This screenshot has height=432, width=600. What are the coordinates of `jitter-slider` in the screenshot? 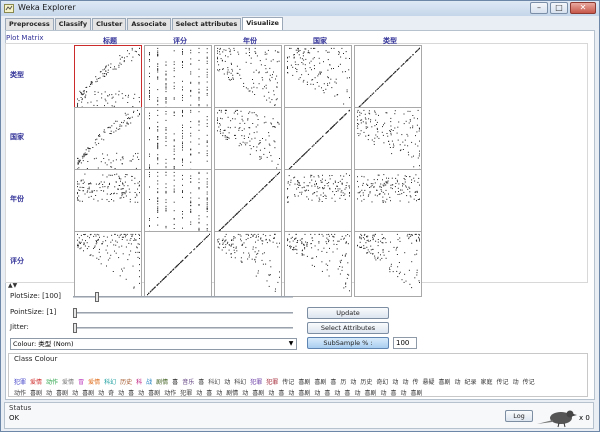 It's located at (183, 328).